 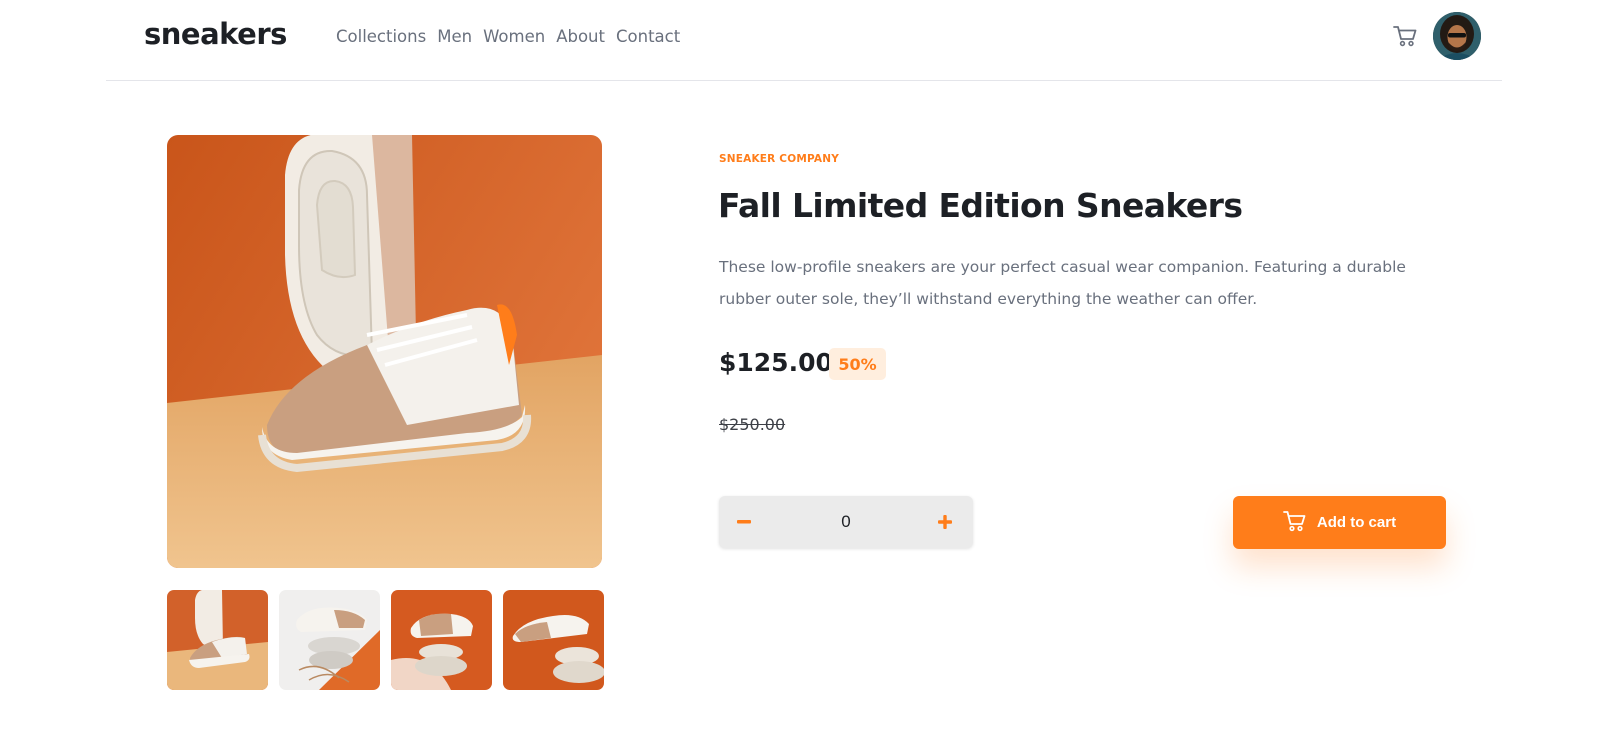 I want to click on add-to-cart-button: Add to cart, so click(x=1339, y=522).